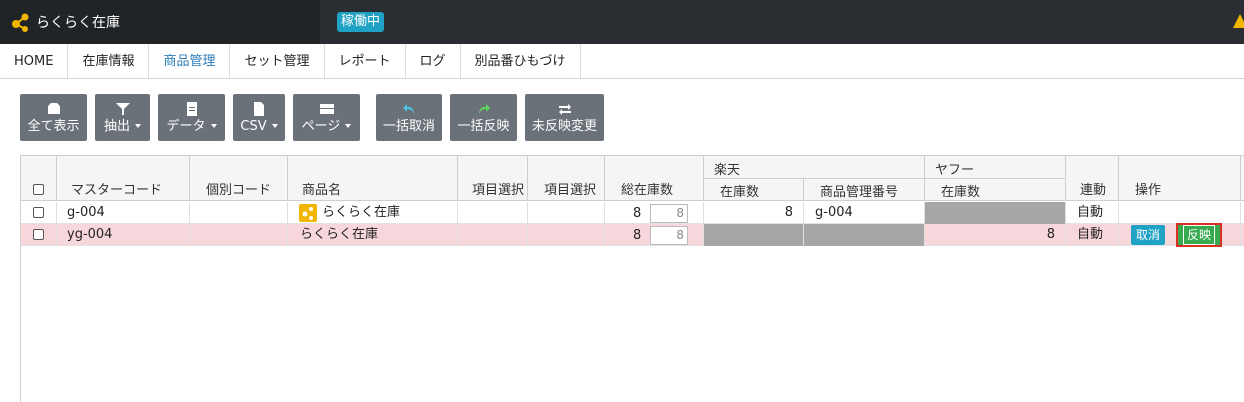  Describe the element at coordinates (239, 178) in the screenshot. I see `header-individual-code: 個別コード` at that location.